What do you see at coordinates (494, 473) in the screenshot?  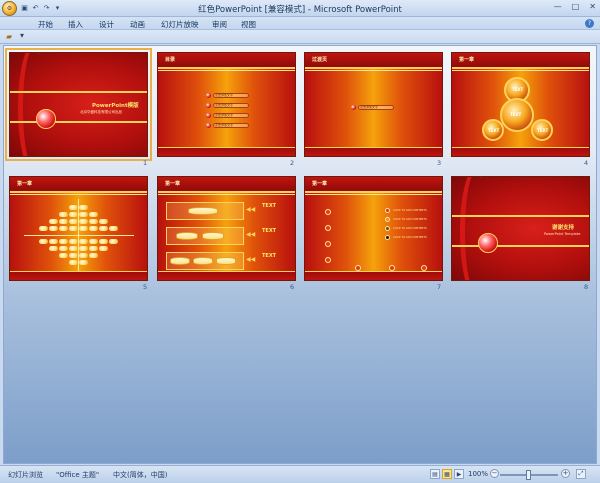 I see `zoom-out-button: −` at bounding box center [494, 473].